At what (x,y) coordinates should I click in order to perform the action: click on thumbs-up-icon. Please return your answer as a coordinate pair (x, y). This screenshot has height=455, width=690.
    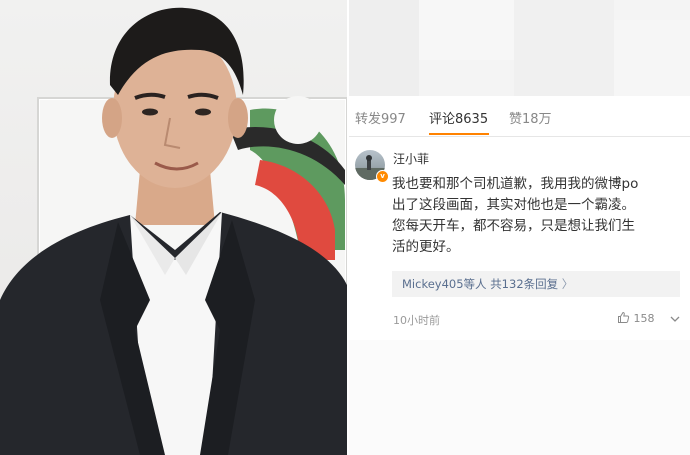
    Looking at the image, I should click on (624, 317).